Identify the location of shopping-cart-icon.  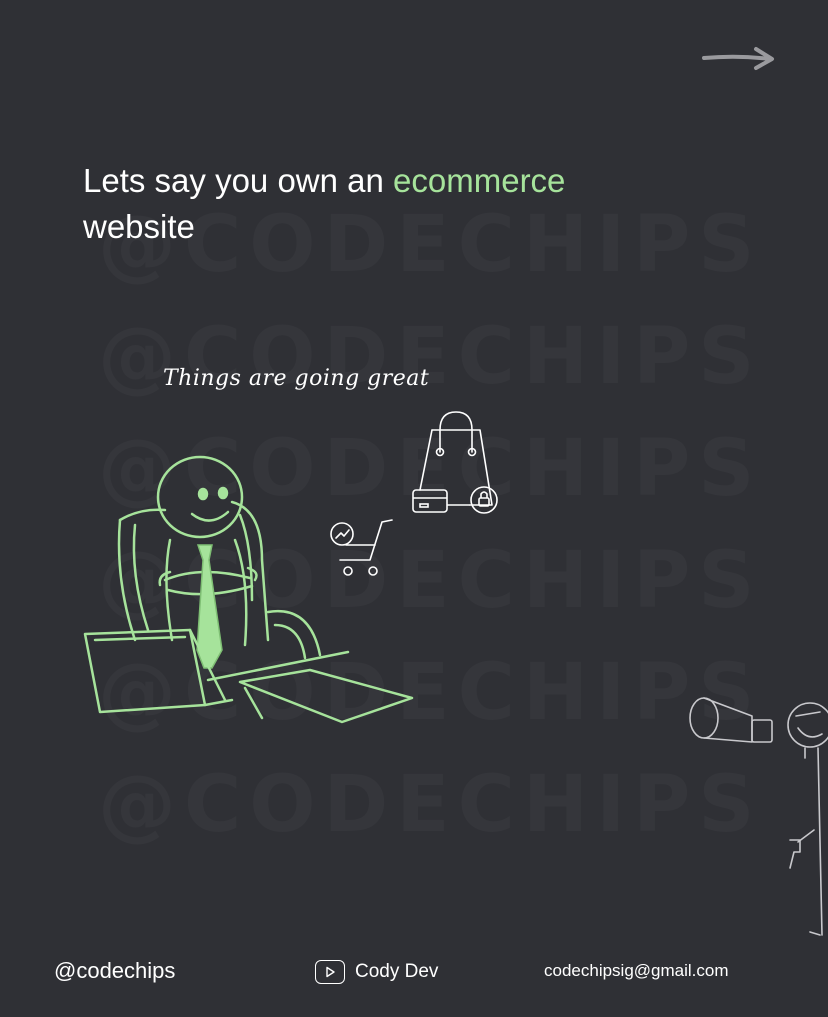
(366, 547).